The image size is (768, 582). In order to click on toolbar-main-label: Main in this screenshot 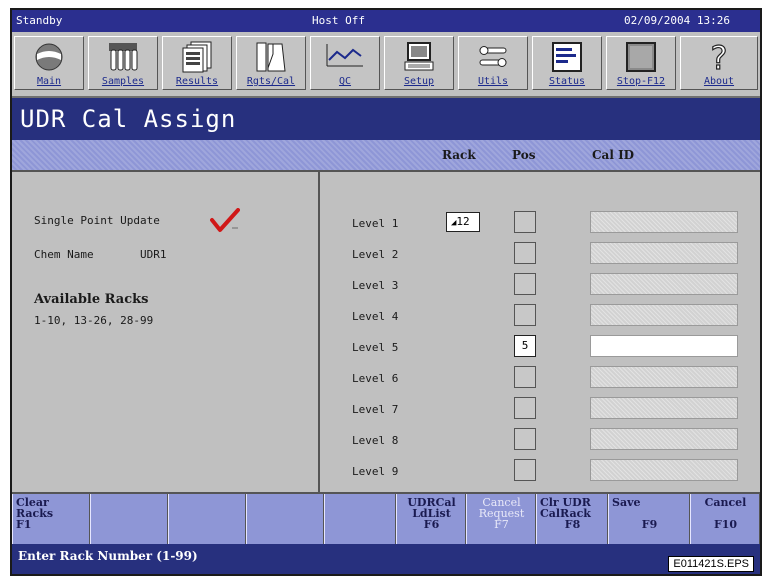, I will do `click(49, 81)`.